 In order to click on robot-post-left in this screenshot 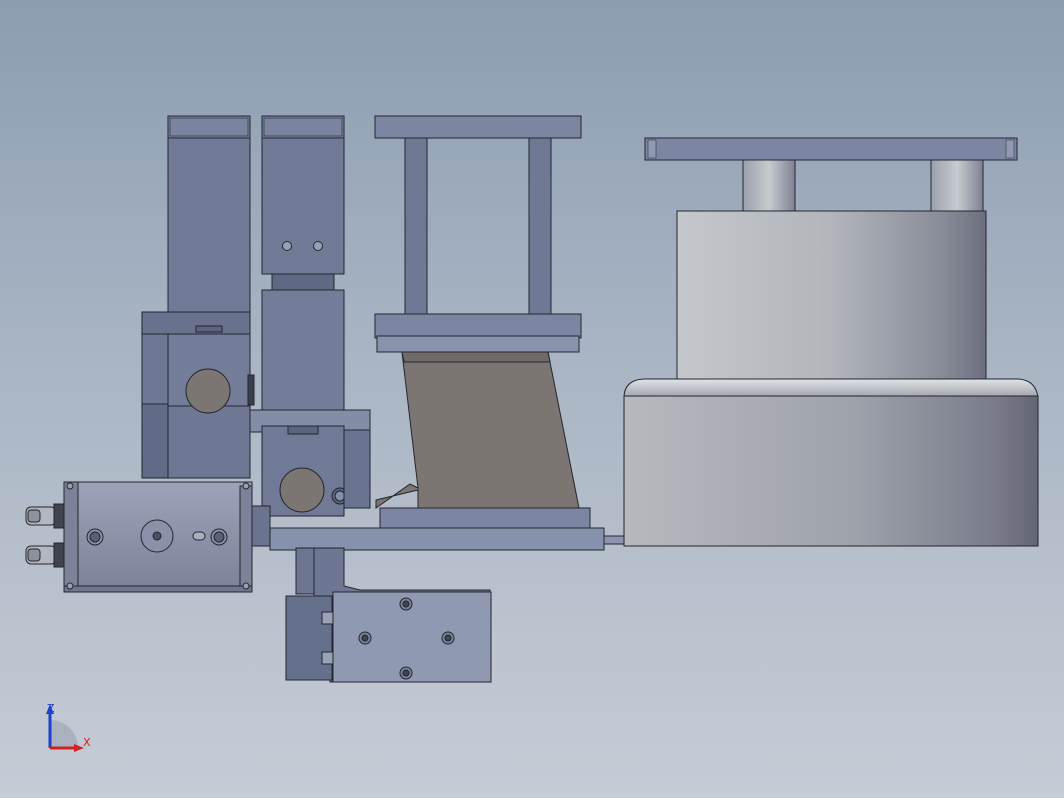, I will do `click(769, 186)`.